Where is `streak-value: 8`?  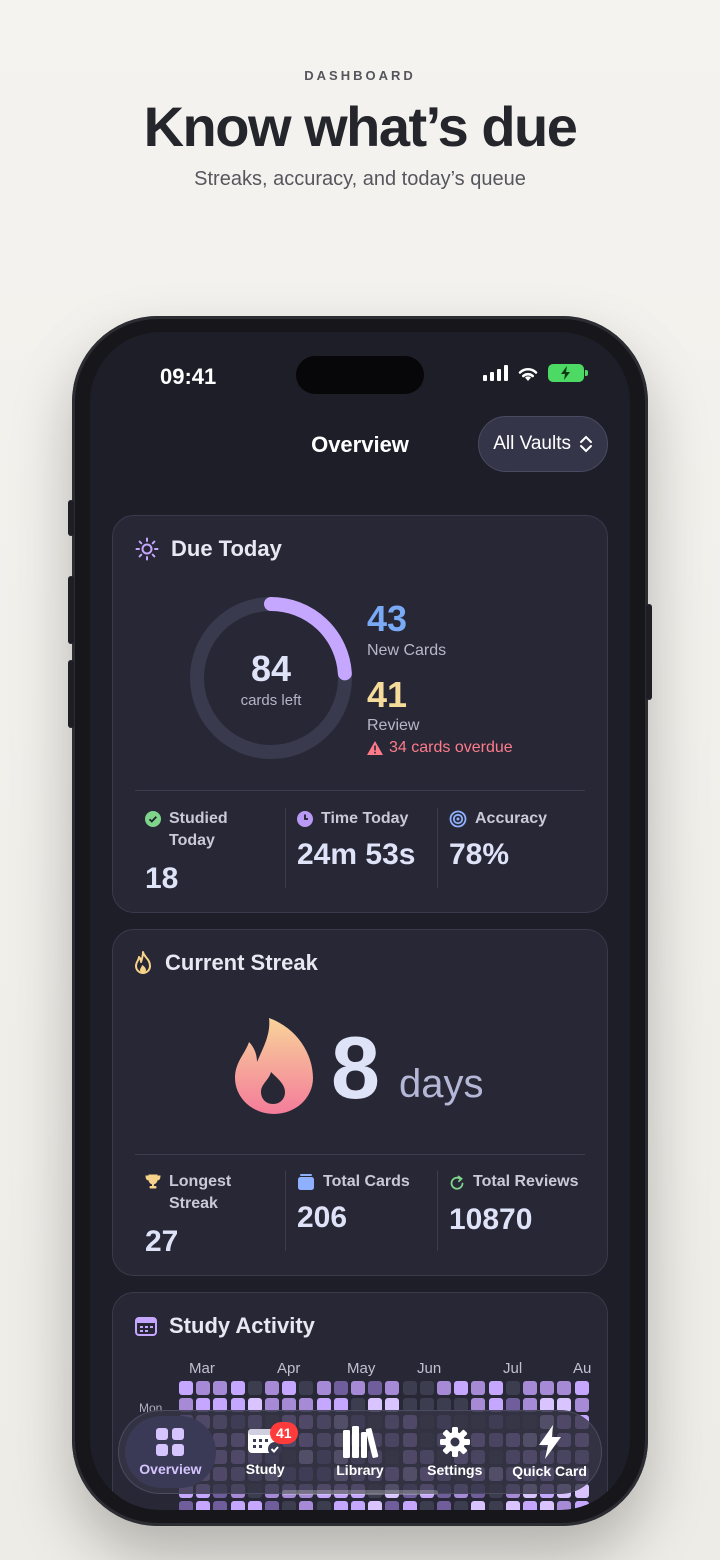
streak-value: 8 is located at coordinates (355, 1067).